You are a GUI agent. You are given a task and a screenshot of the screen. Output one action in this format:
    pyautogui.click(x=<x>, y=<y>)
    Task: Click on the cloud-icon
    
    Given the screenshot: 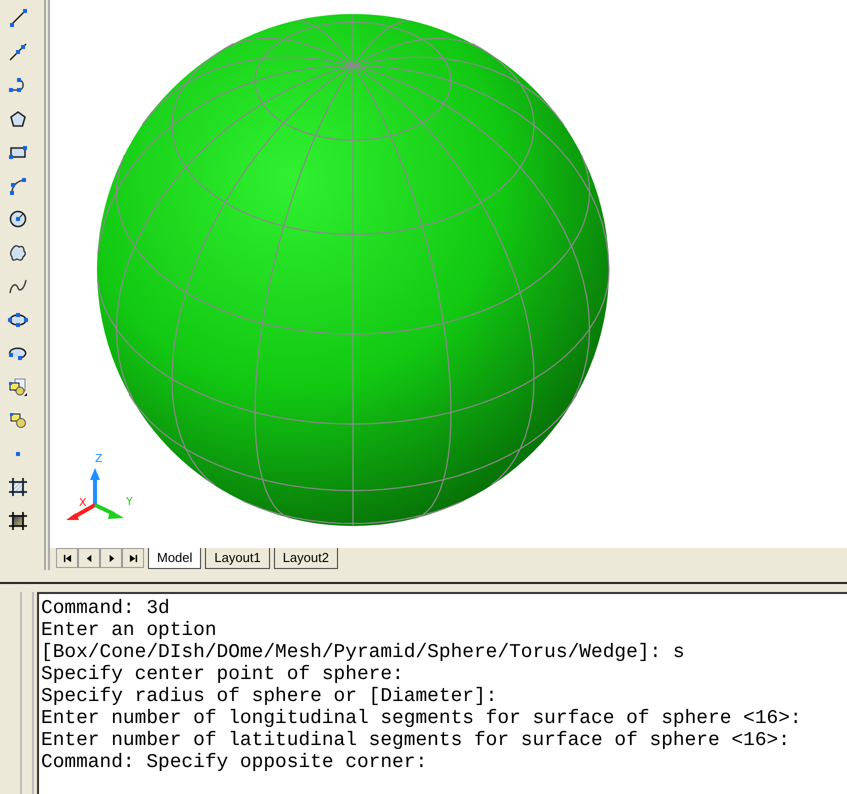 What is the action you would take?
    pyautogui.click(x=18, y=252)
    